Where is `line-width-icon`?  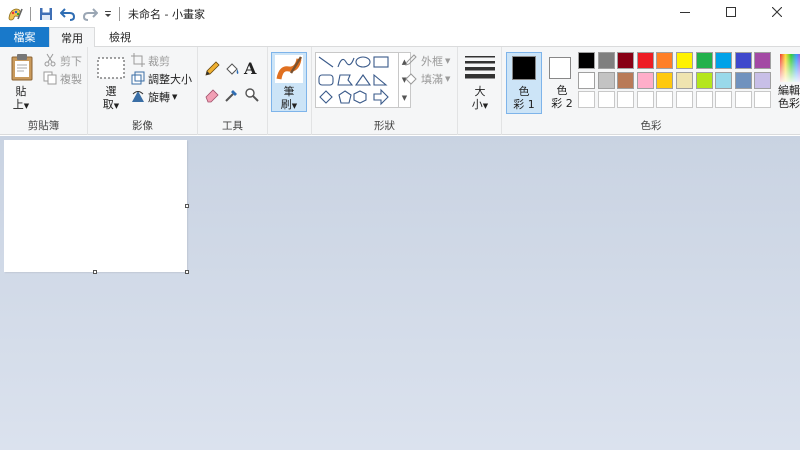
line-width-icon is located at coordinates (480, 68).